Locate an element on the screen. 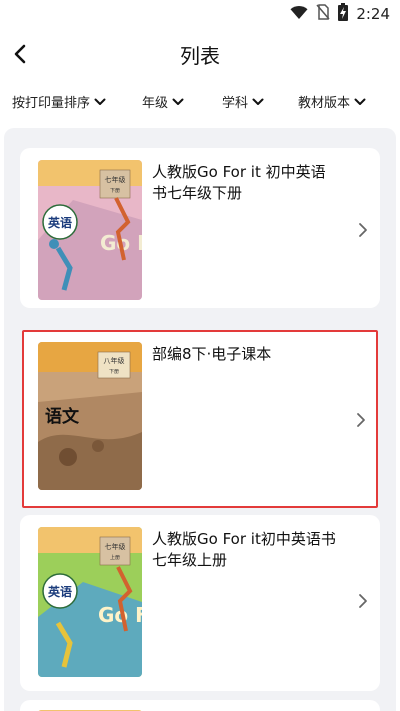 This screenshot has height=711, width=400. filter-grade: 年级 is located at coordinates (163, 101).